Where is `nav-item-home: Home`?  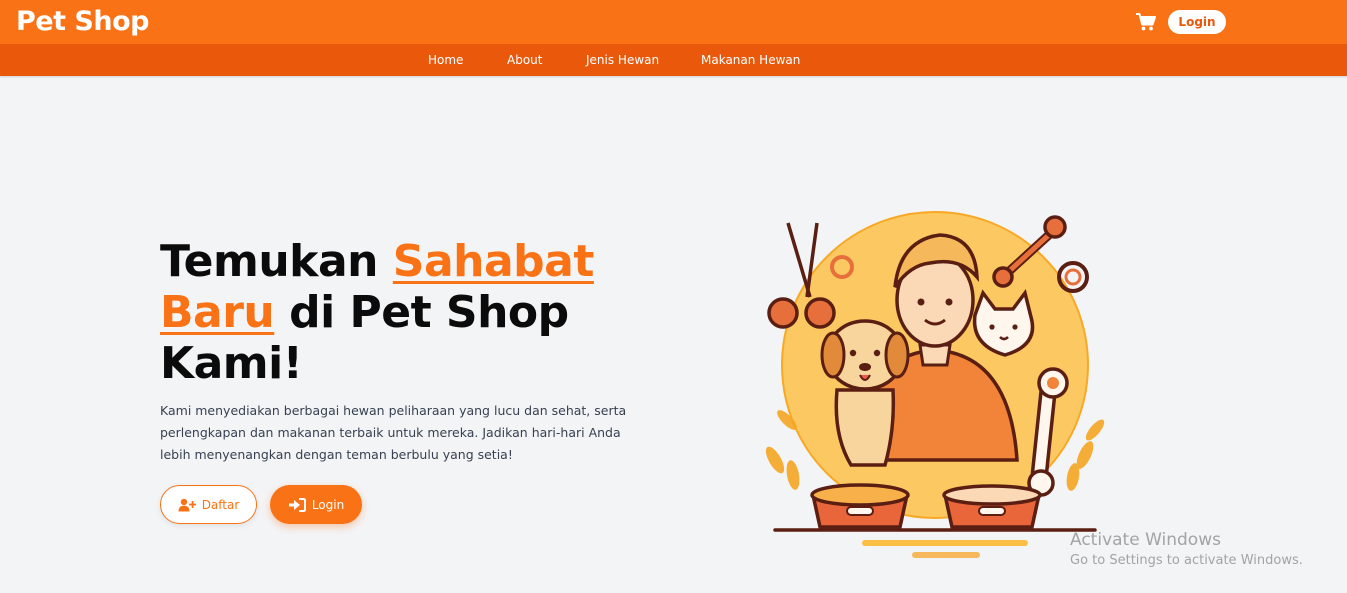
nav-item-home: Home is located at coordinates (445, 60).